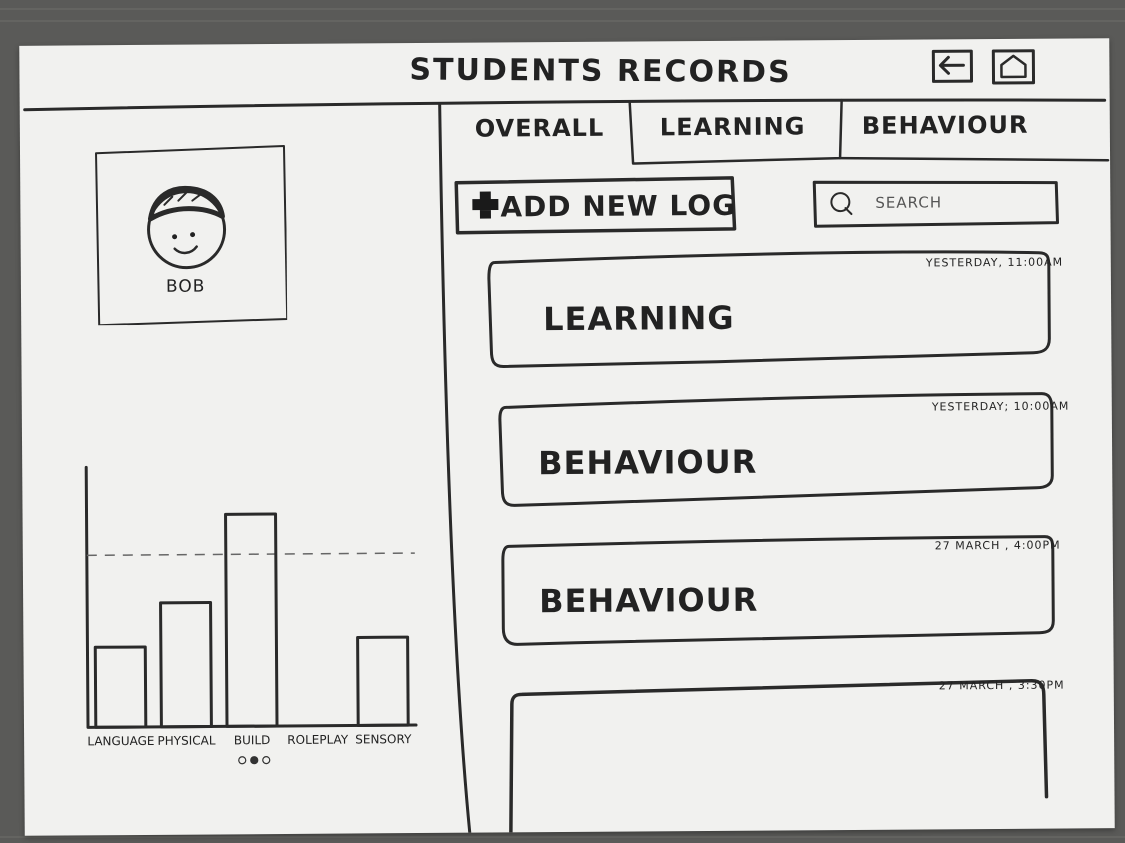 This screenshot has width=1125, height=843. I want to click on search-icon, so click(841, 204).